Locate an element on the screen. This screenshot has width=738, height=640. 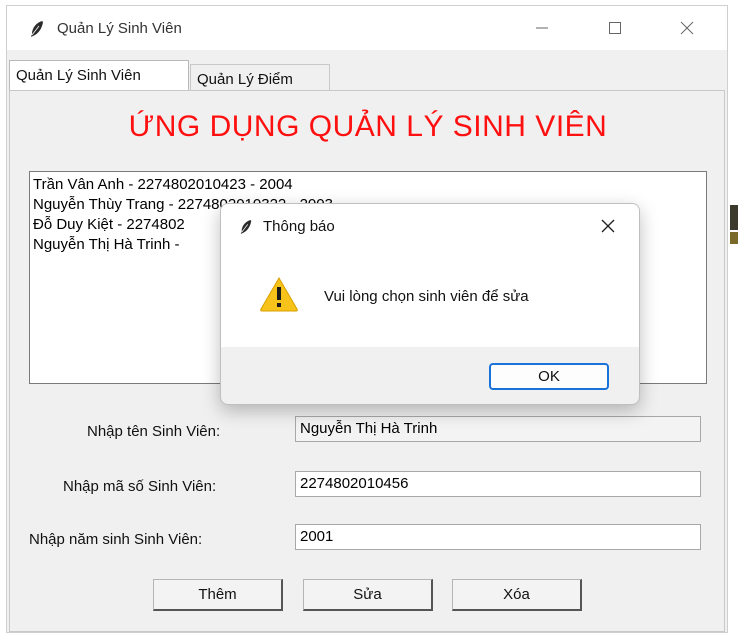
tab-student-management: Quản Lý Sinh Viên is located at coordinates (99, 75).